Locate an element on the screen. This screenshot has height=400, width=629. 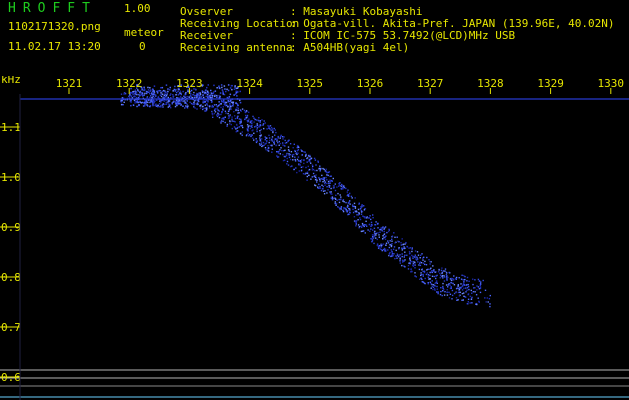
receiver-label: Receiver is located at coordinates (206, 35).